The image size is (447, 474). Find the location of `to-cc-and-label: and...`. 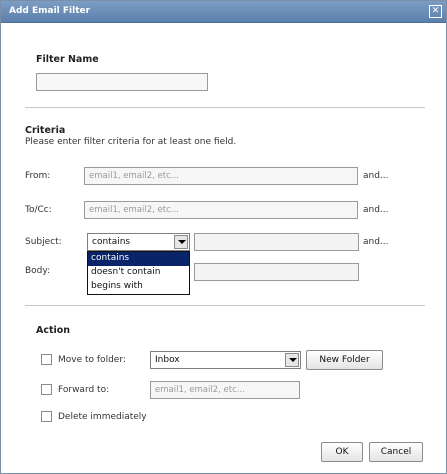

to-cc-and-label: and... is located at coordinates (376, 210).